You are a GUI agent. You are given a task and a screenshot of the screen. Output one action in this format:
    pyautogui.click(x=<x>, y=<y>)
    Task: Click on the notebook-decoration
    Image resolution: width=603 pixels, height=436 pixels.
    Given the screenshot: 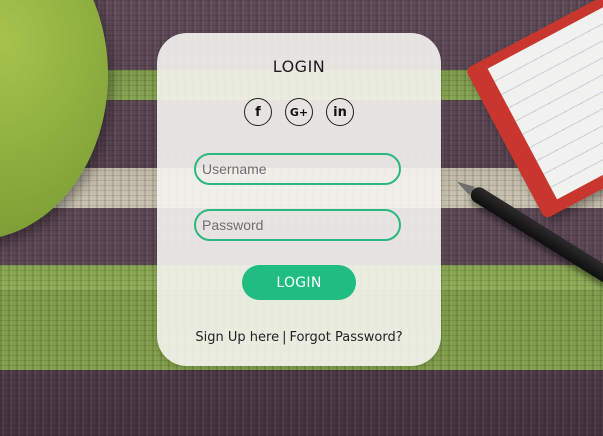 What is the action you would take?
    pyautogui.click(x=534, y=110)
    